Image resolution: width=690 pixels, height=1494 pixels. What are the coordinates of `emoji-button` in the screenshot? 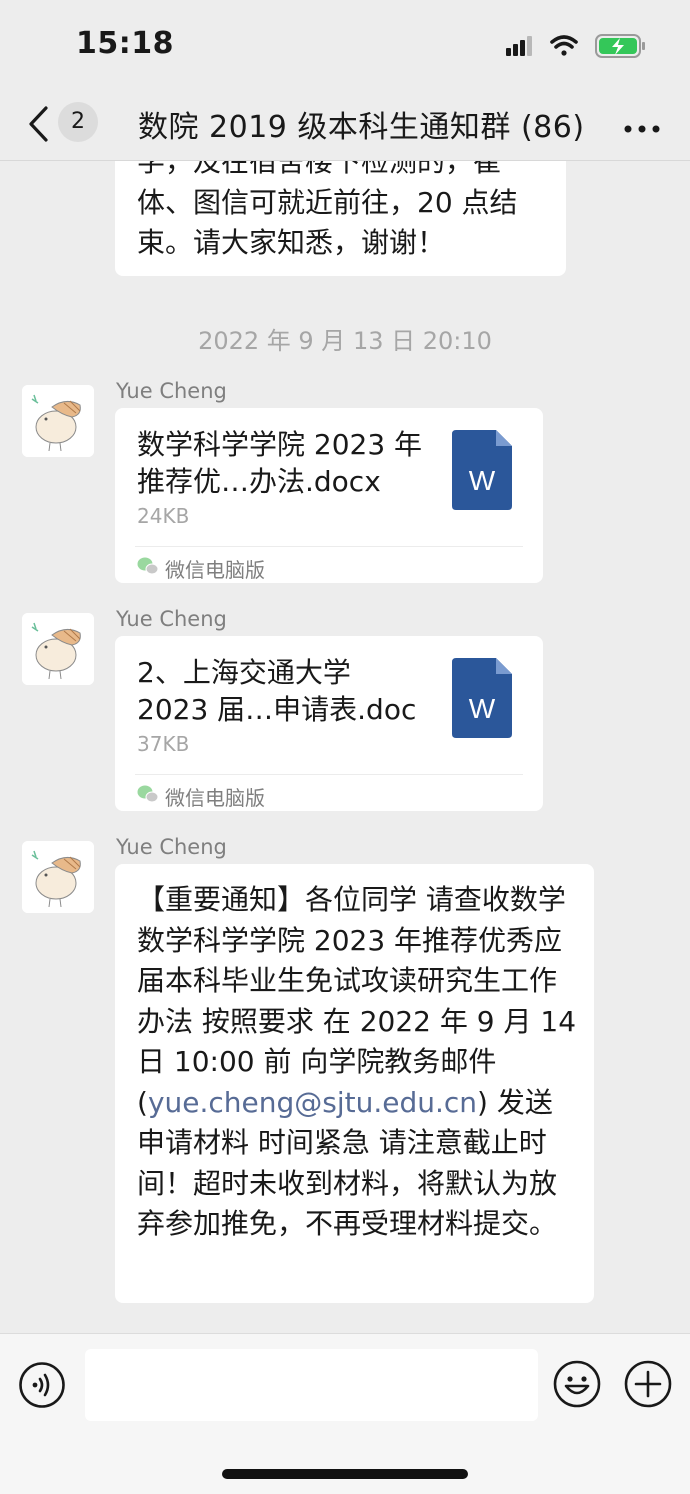 It's located at (577, 1384).